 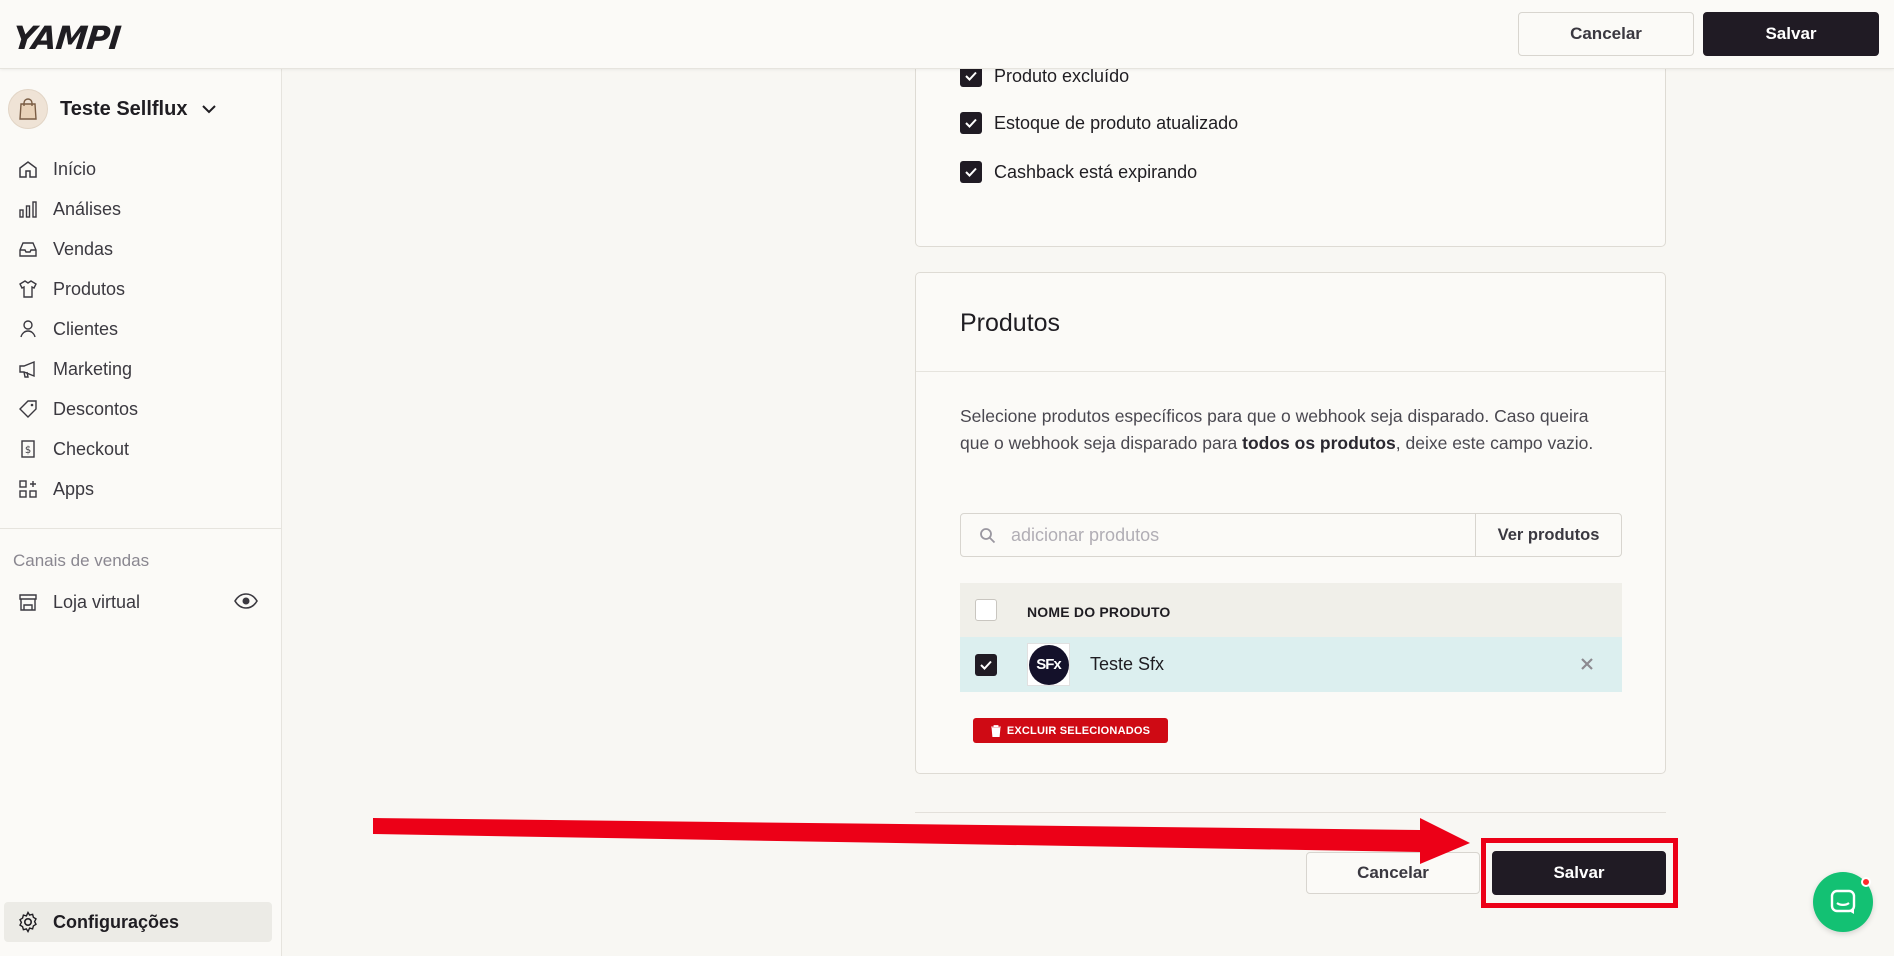 What do you see at coordinates (28, 369) in the screenshot?
I see `megaphone-icon` at bounding box center [28, 369].